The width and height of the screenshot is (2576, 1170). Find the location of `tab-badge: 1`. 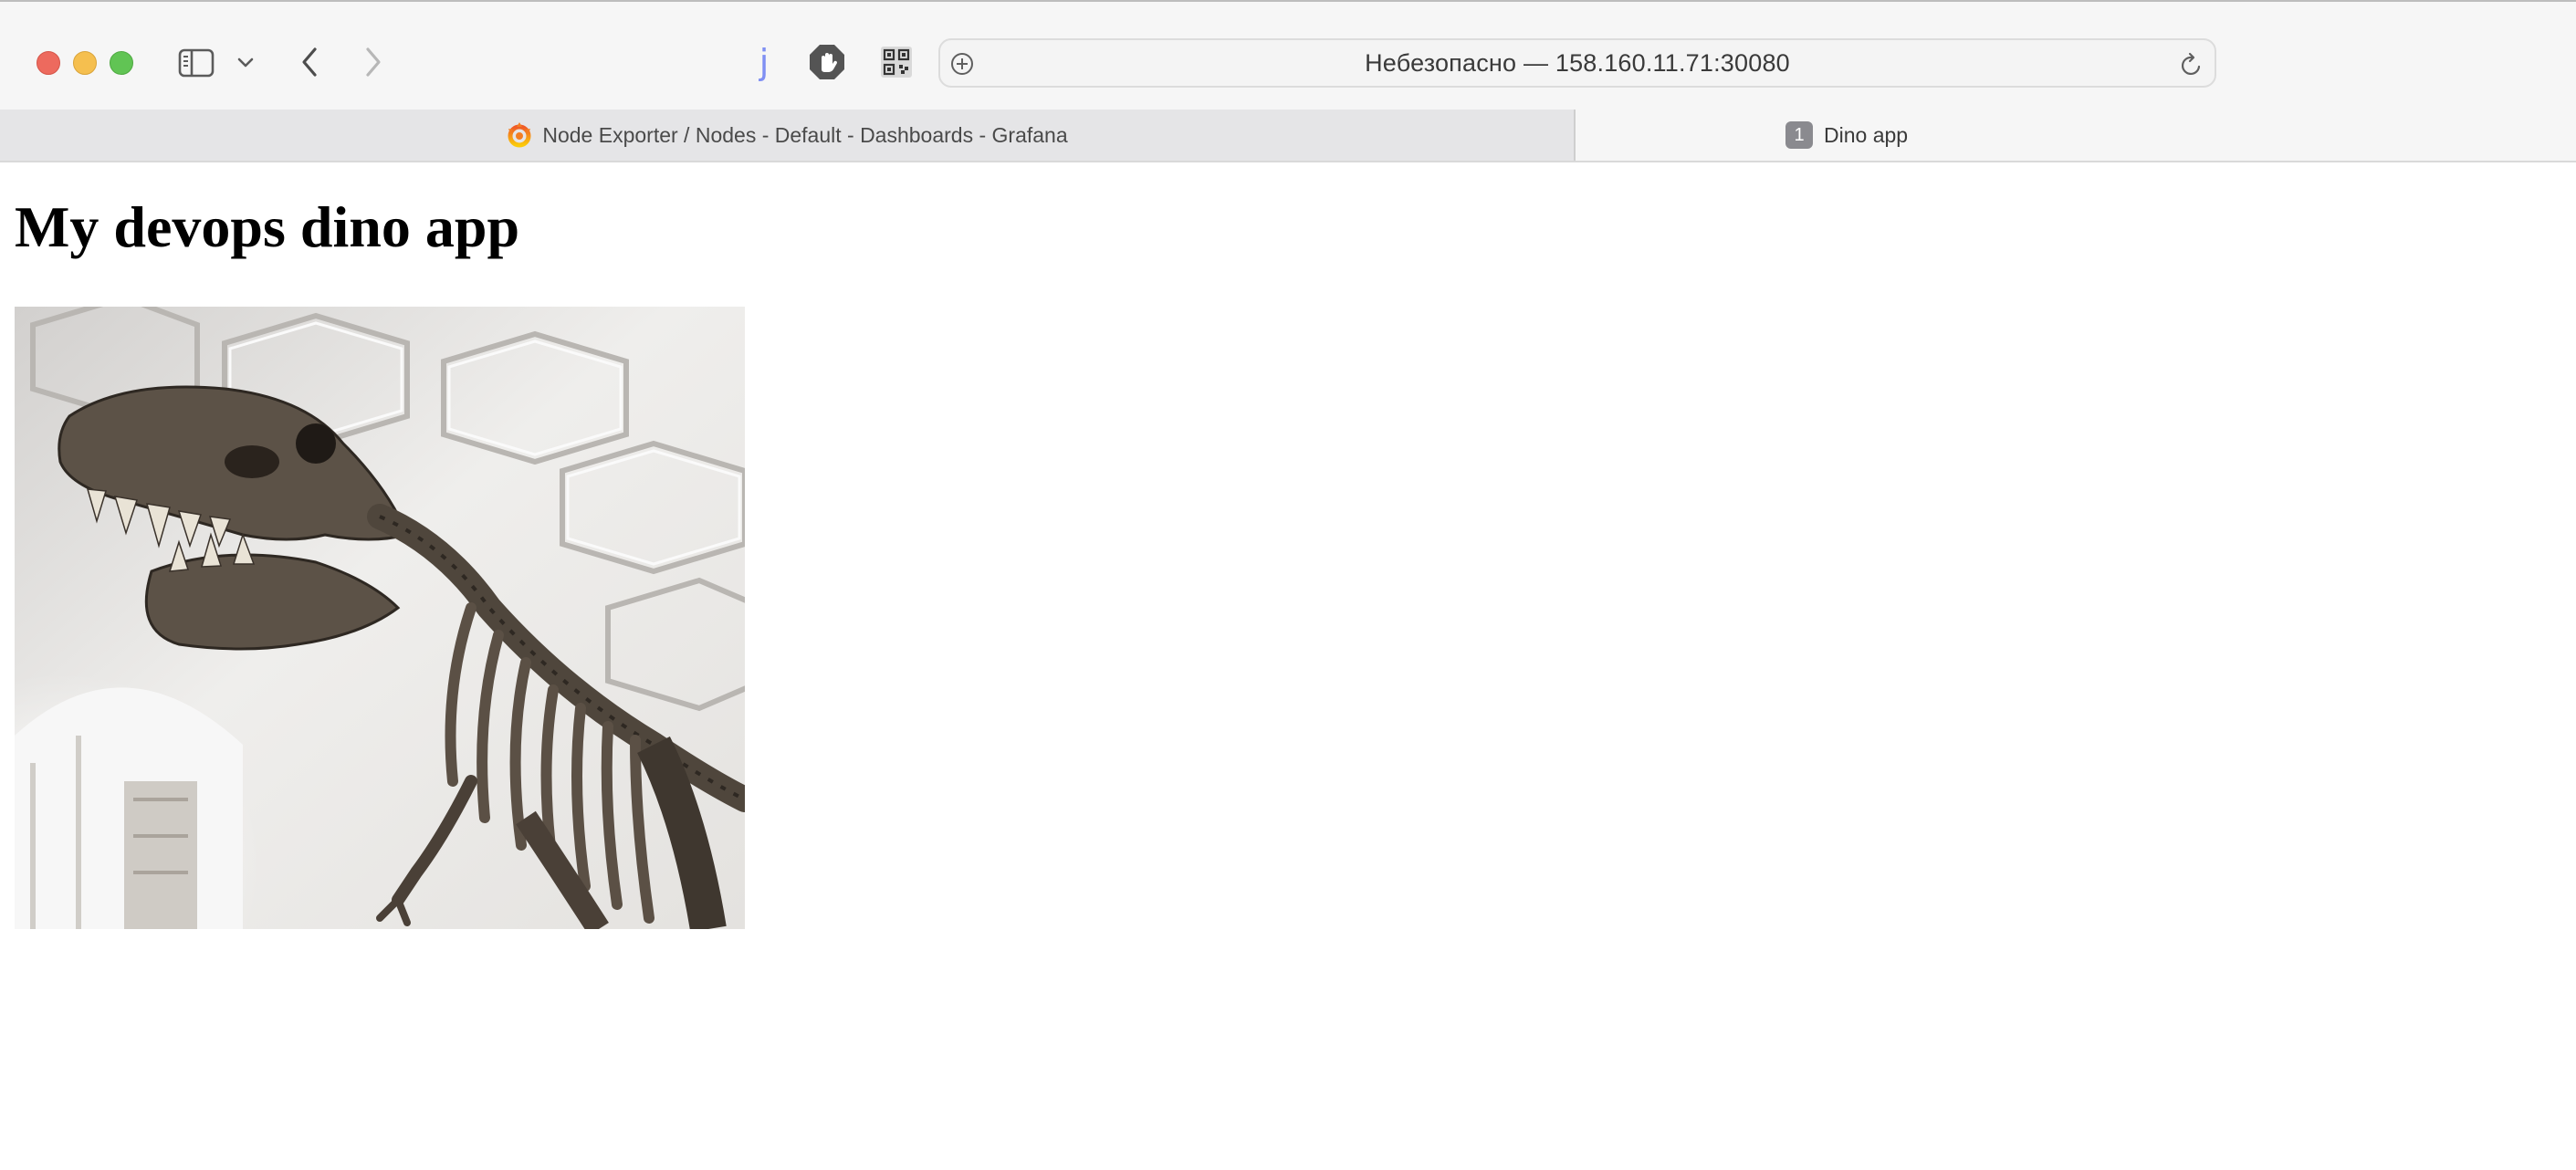

tab-badge: 1 is located at coordinates (1799, 135).